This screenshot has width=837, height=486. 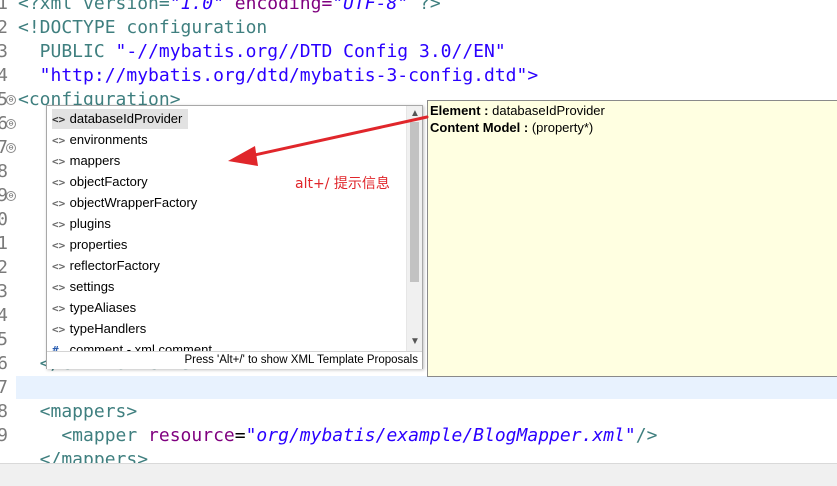 What do you see at coordinates (4, 435) in the screenshot?
I see `line-number: 9` at bounding box center [4, 435].